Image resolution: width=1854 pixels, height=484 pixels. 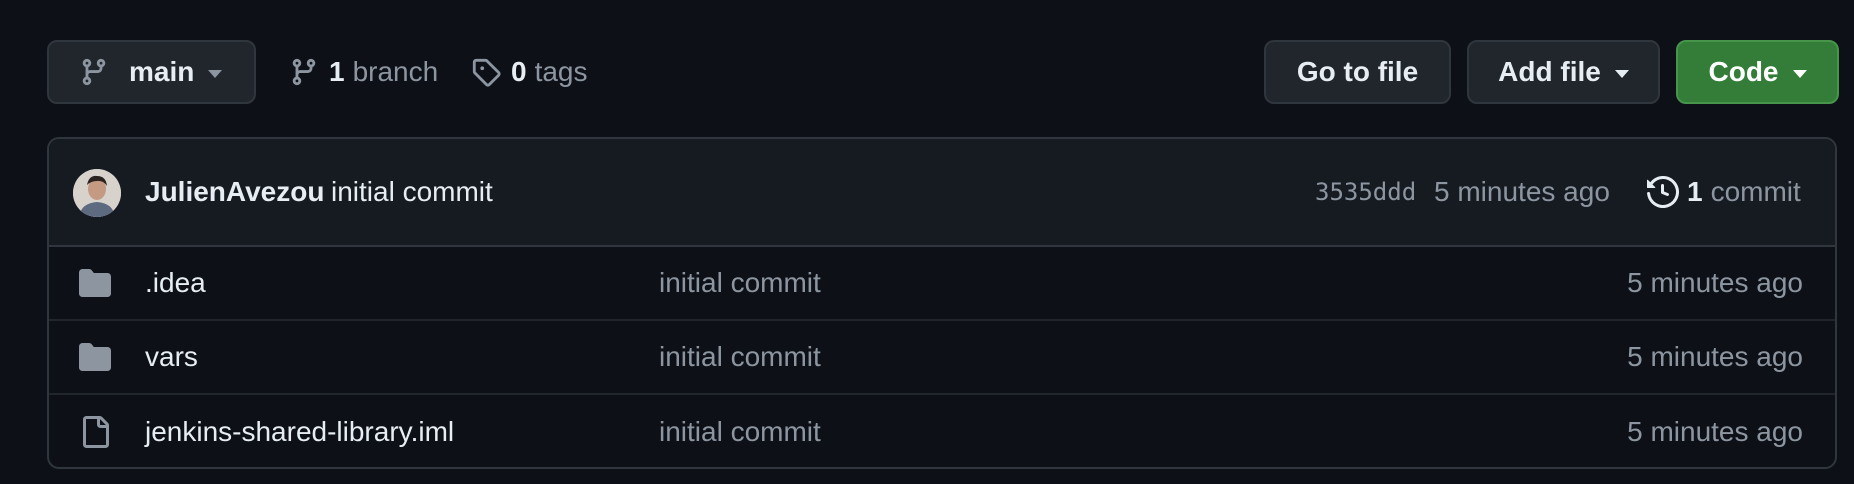 I want to click on commit-sha-link: 3535ddd, so click(x=1365, y=192).